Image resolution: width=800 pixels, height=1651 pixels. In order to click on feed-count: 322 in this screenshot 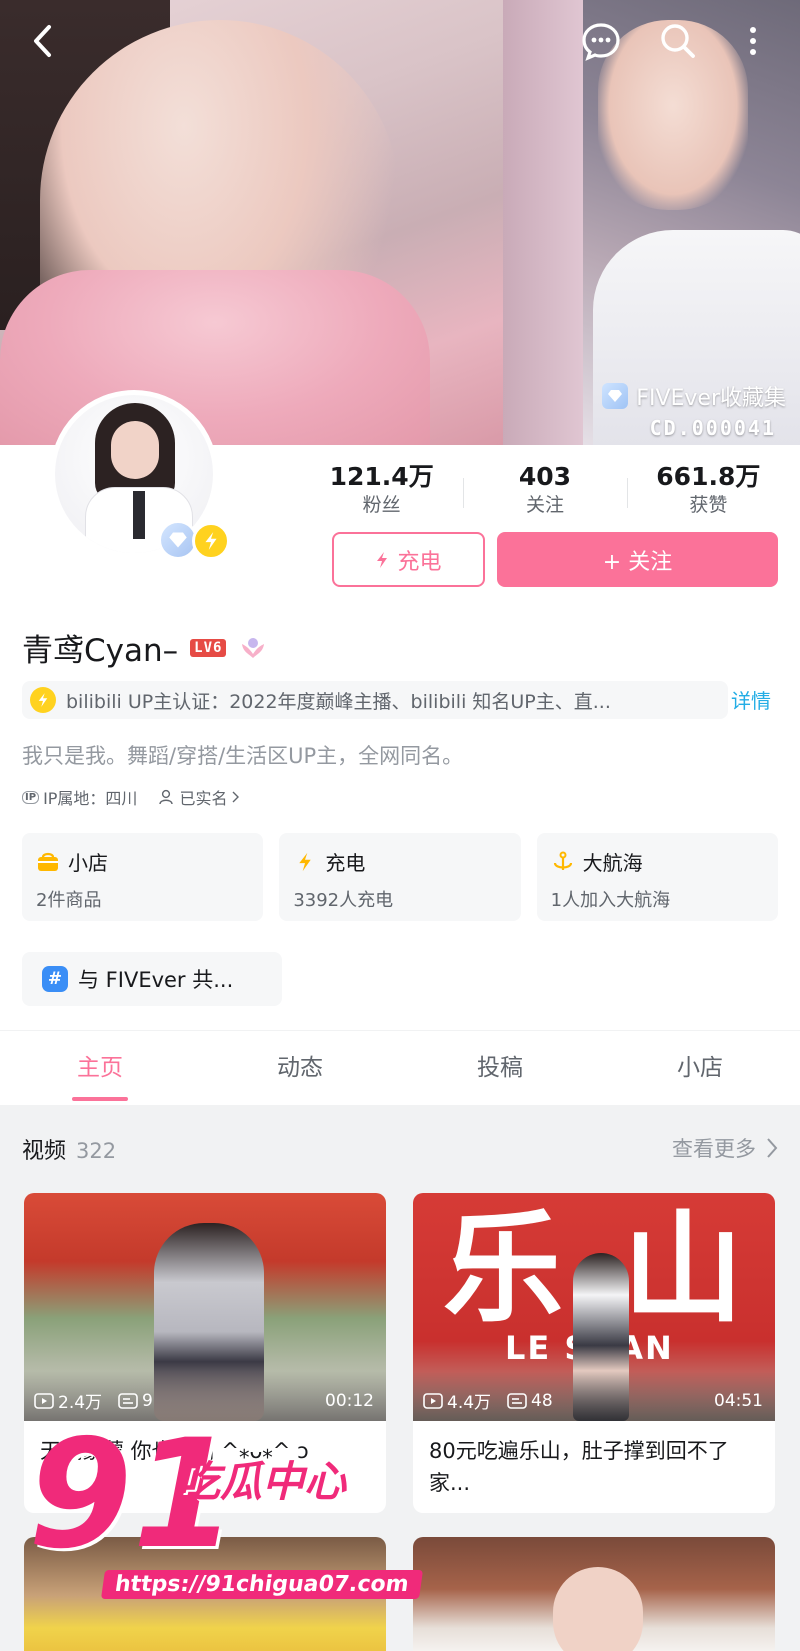, I will do `click(96, 1151)`.